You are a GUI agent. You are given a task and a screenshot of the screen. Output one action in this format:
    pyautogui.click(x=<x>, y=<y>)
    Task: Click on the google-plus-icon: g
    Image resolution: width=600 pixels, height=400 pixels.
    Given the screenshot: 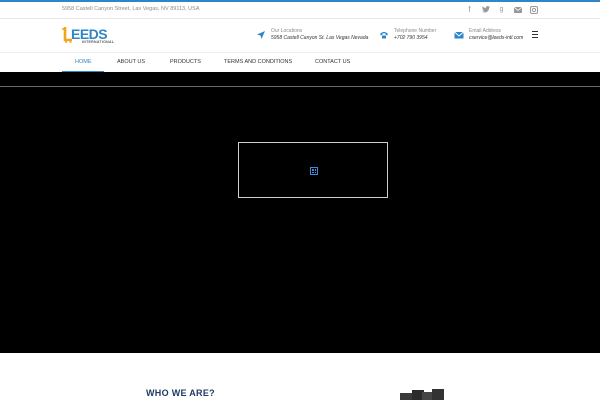 What is the action you would take?
    pyautogui.click(x=501, y=9)
    